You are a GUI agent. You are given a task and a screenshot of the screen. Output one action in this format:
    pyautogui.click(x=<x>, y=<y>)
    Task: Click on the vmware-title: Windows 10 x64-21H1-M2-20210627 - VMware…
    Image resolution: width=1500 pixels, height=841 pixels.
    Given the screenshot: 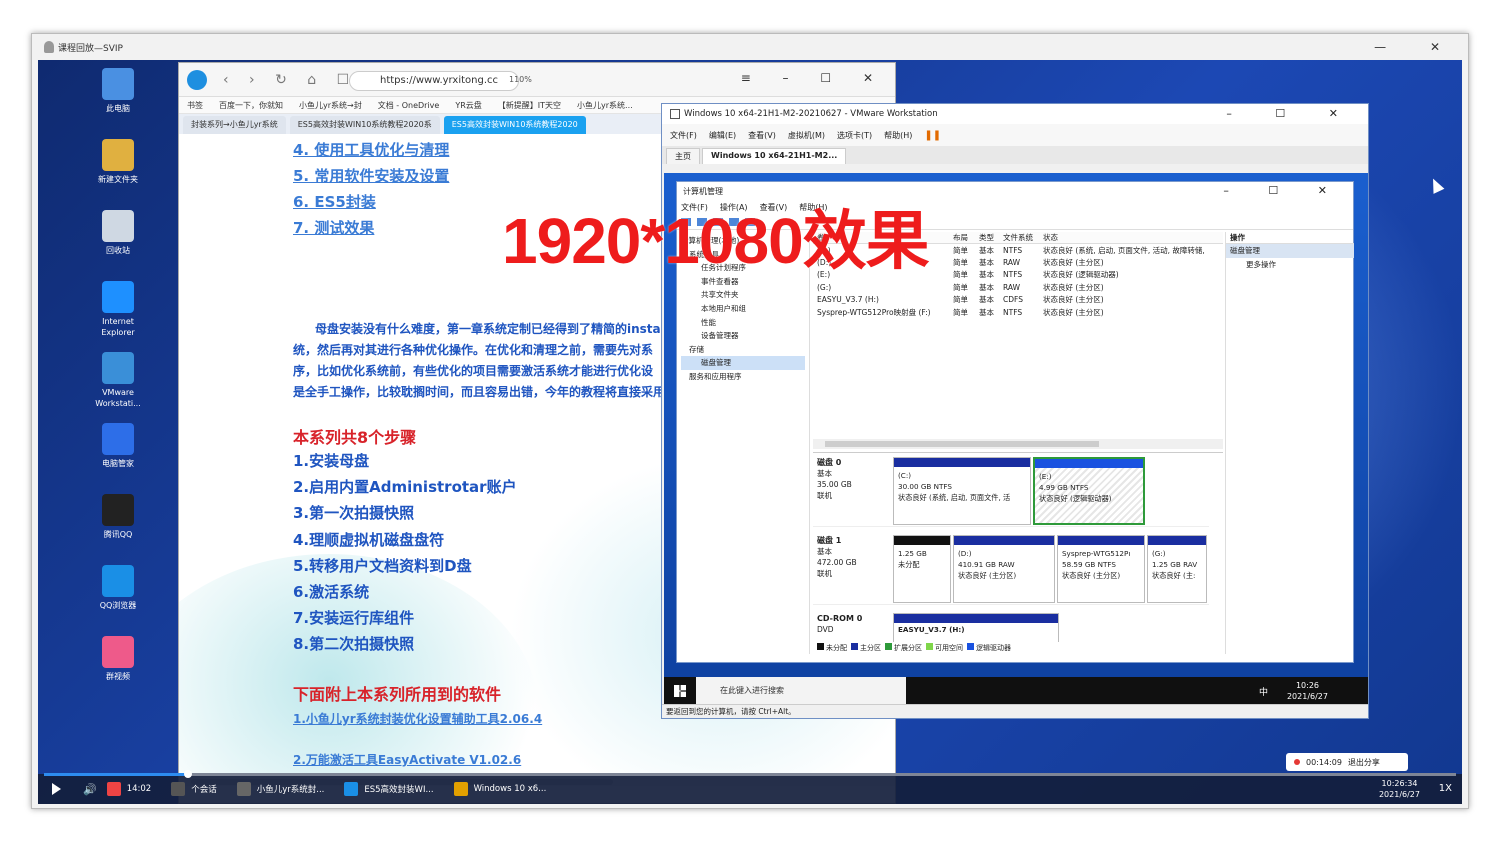 What is the action you would take?
    pyautogui.click(x=811, y=114)
    